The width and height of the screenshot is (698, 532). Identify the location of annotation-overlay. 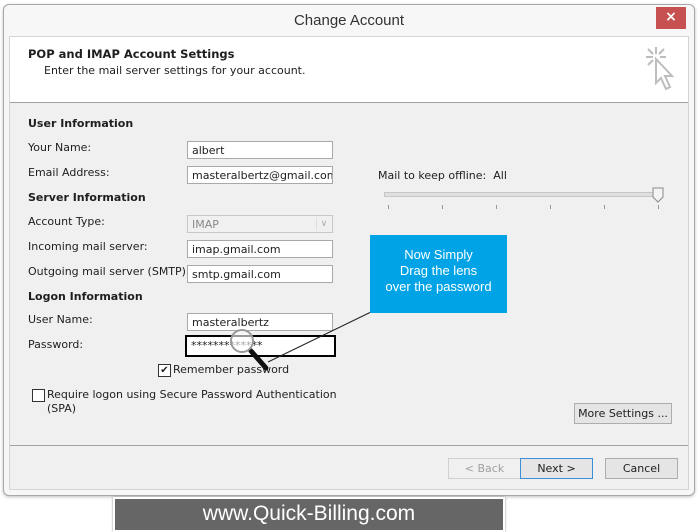
(301, 341).